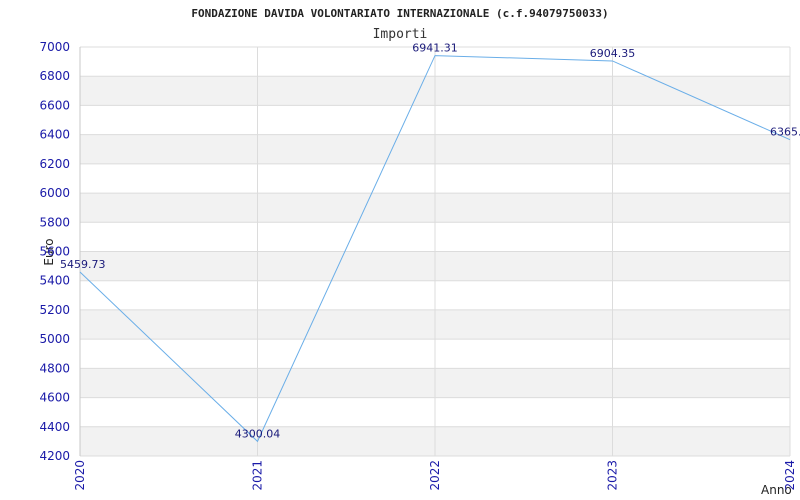  I want to click on data-label: 6941.31, so click(435, 48).